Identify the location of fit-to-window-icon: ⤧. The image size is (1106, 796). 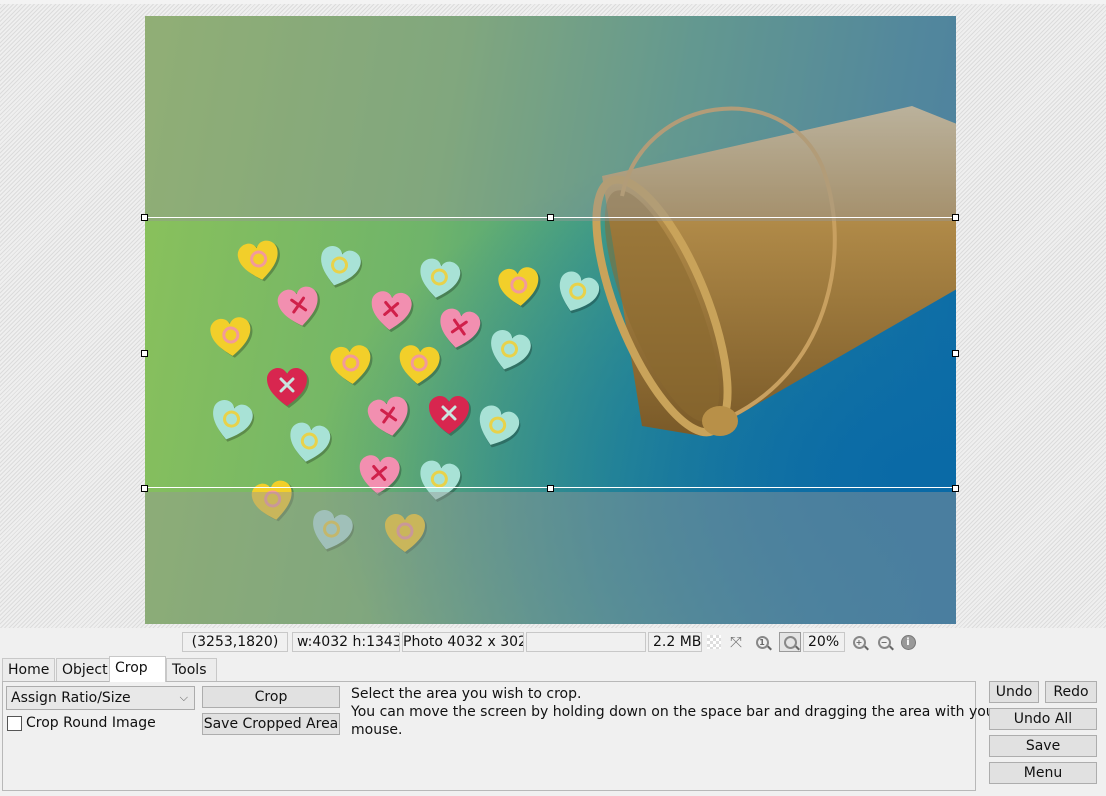
(736, 642).